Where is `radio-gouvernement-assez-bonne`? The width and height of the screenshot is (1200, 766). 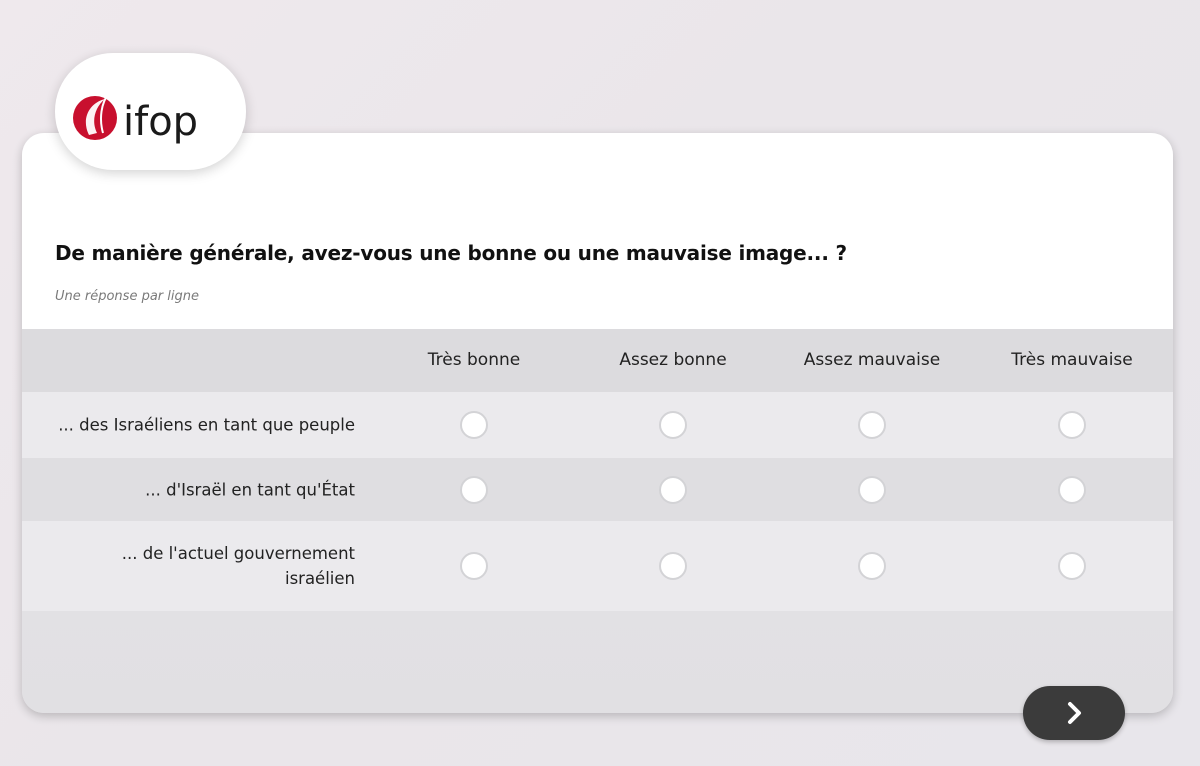 radio-gouvernement-assez-bonne is located at coordinates (673, 566).